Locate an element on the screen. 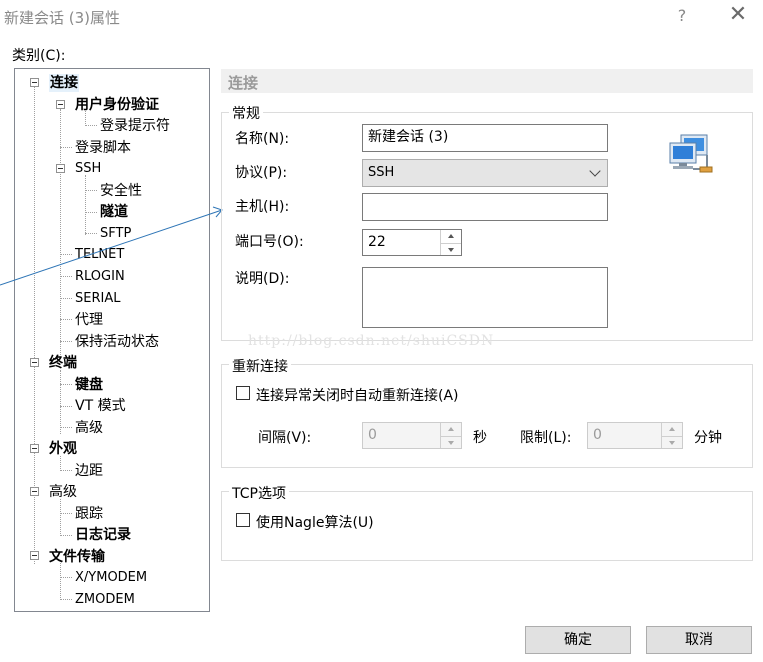  auto-reconnect-label: 连接异常关闭时自动重新连接(A) is located at coordinates (357, 396).